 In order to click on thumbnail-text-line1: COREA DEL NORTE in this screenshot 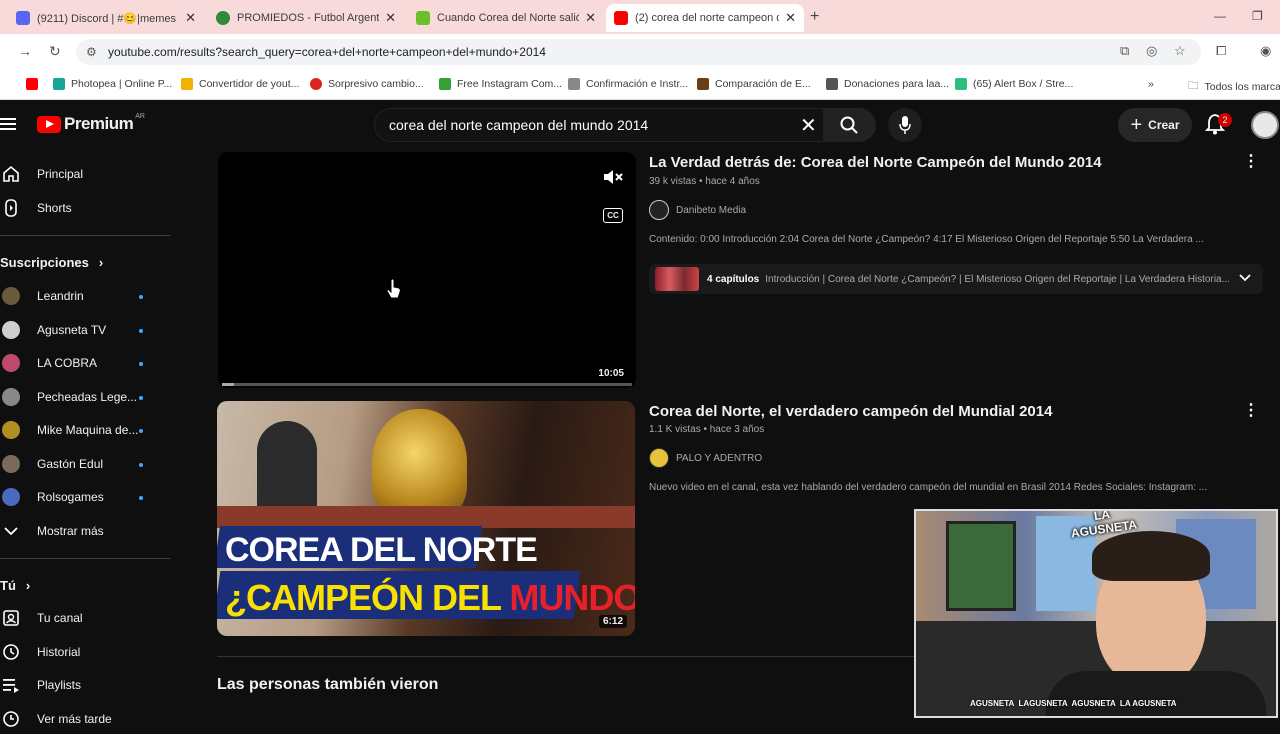, I will do `click(381, 550)`.